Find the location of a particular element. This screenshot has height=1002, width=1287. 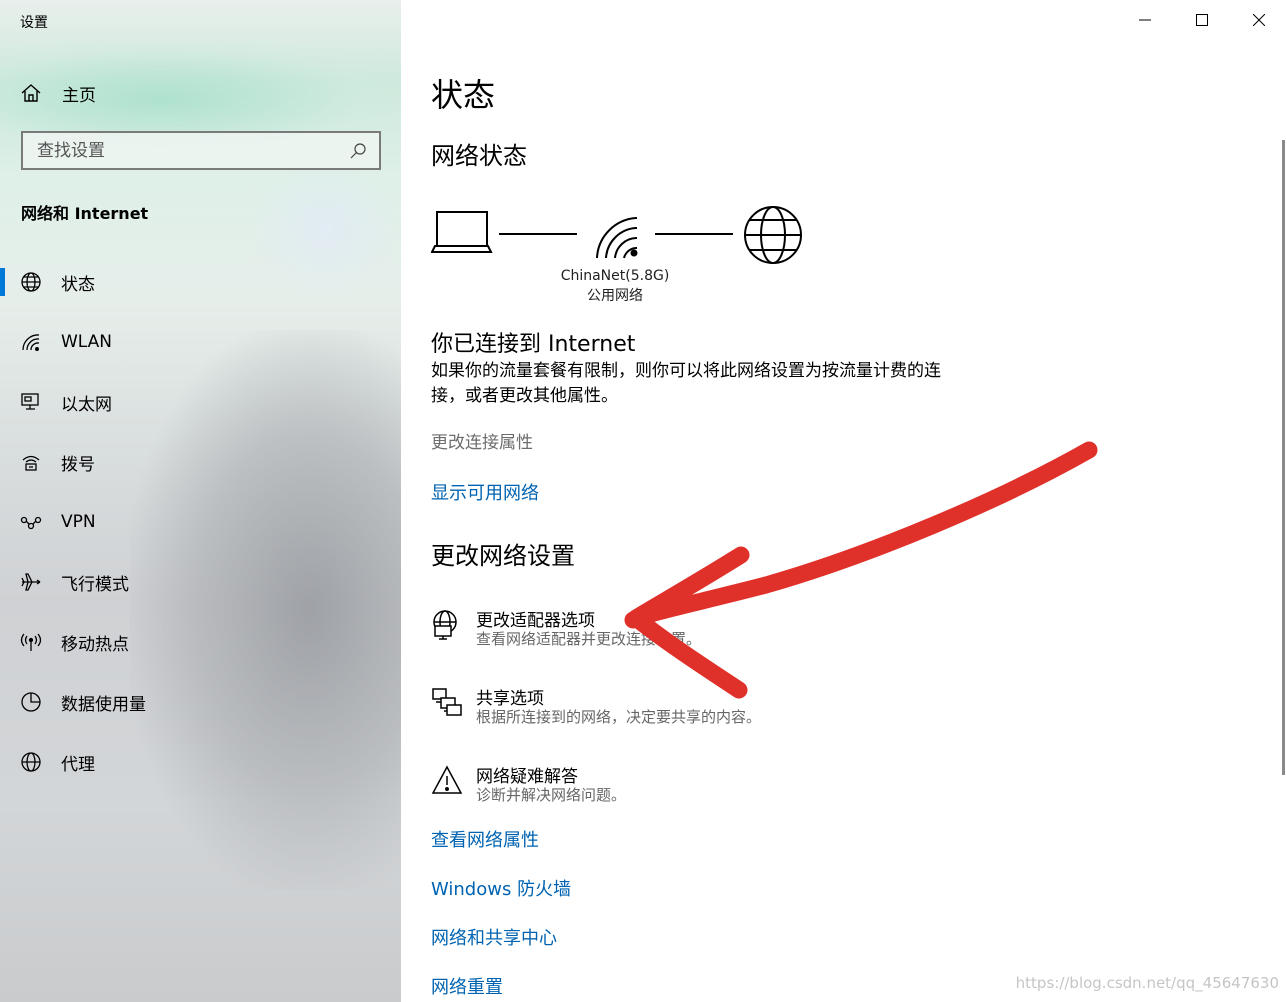

maximize-button is located at coordinates (1201, 20).